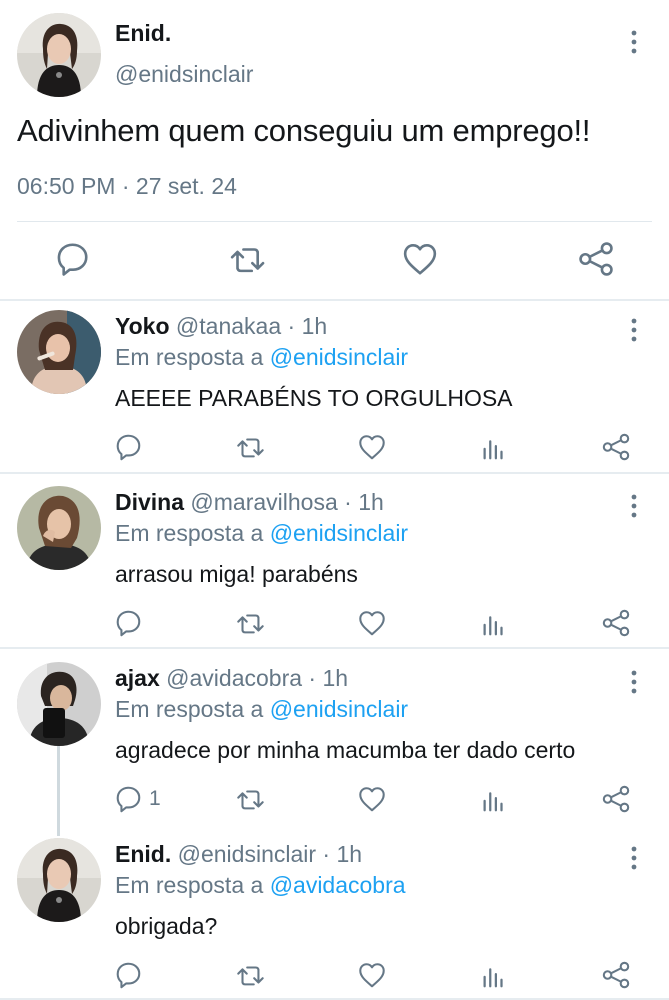  Describe the element at coordinates (137, 678) in the screenshot. I see `author-name: ajax` at that location.